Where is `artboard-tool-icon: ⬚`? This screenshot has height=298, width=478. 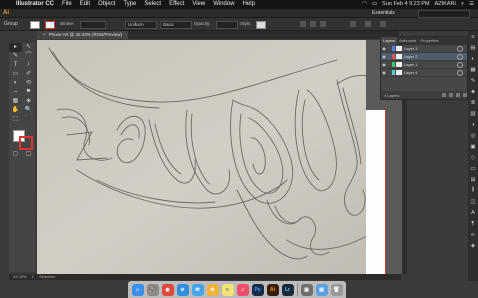
artboard-tool-icon: ⬚ is located at coordinates (15, 119).